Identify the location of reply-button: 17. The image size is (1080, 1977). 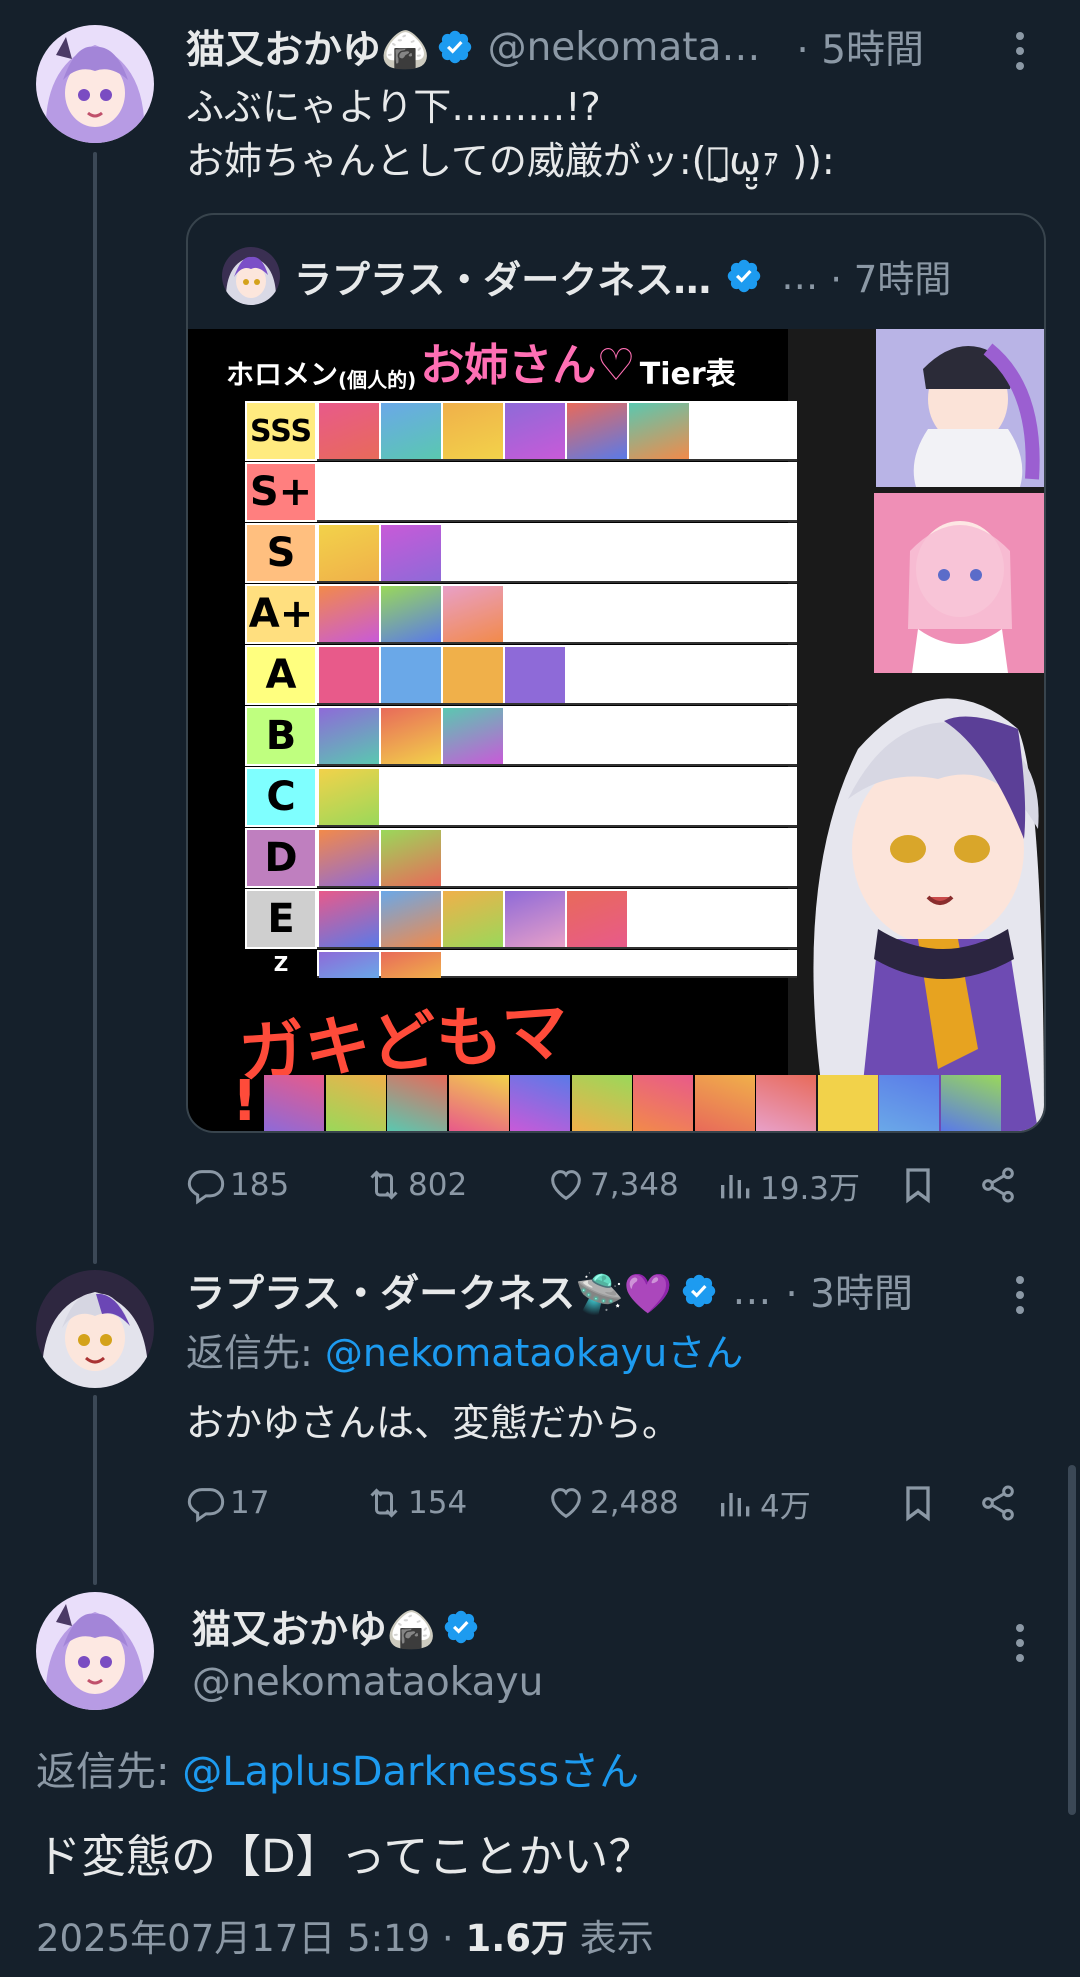
(227, 1503).